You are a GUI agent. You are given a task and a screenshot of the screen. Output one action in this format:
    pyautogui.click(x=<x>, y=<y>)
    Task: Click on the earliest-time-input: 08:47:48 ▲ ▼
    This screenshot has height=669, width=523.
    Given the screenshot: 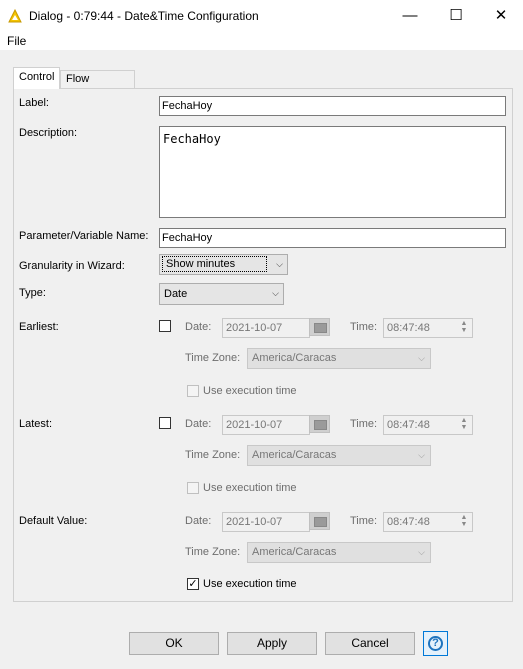 What is the action you would take?
    pyautogui.click(x=428, y=328)
    